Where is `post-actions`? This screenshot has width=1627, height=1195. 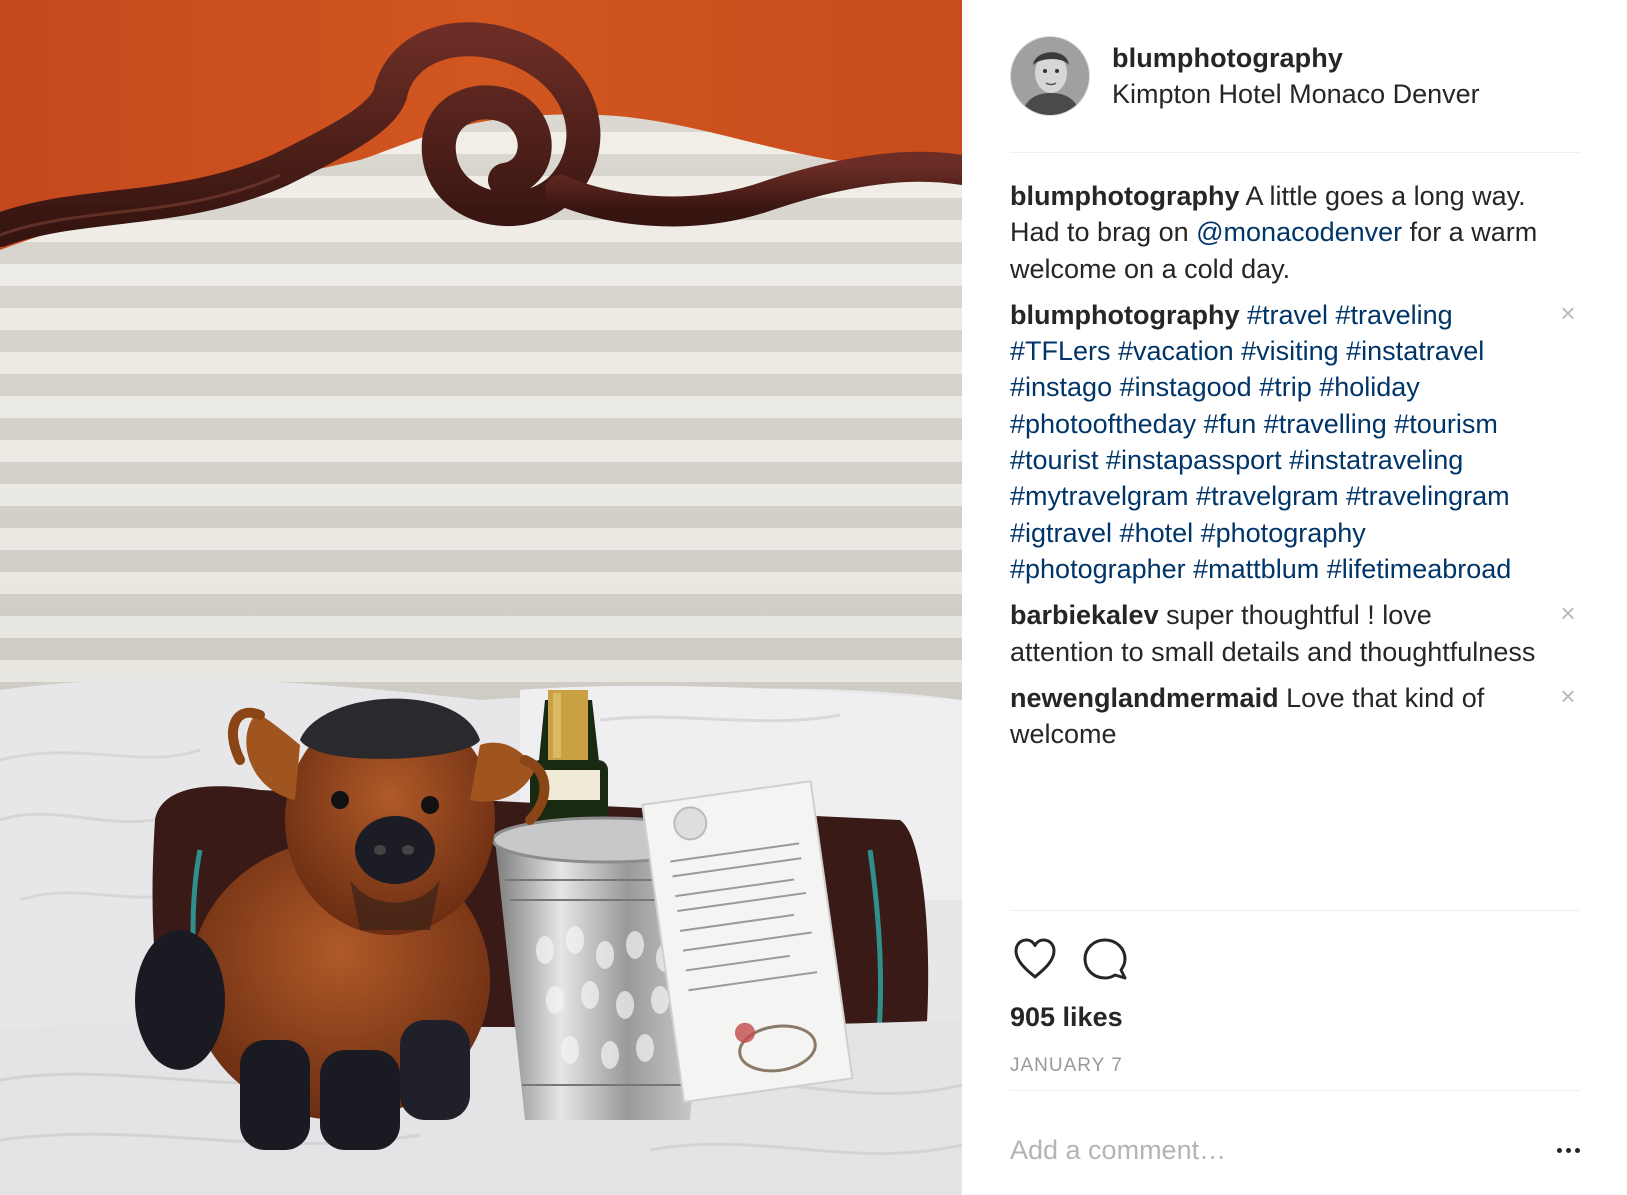 post-actions is located at coordinates (1080, 959).